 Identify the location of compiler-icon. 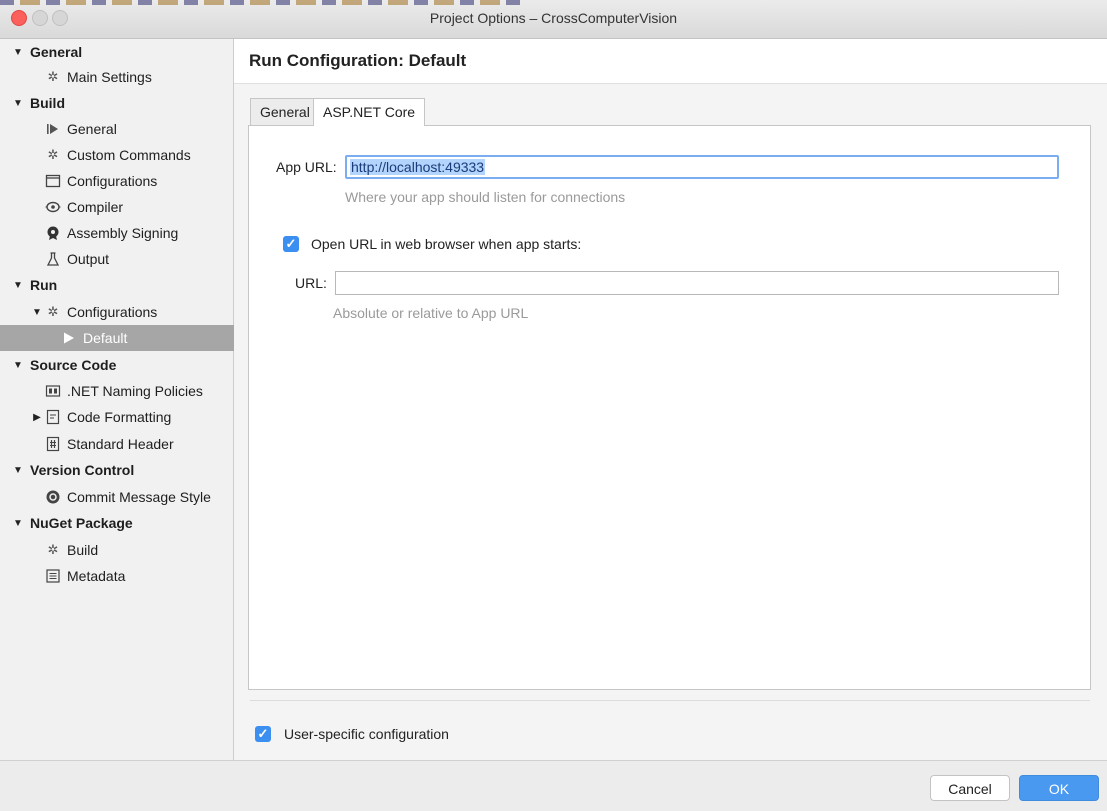
(53, 207).